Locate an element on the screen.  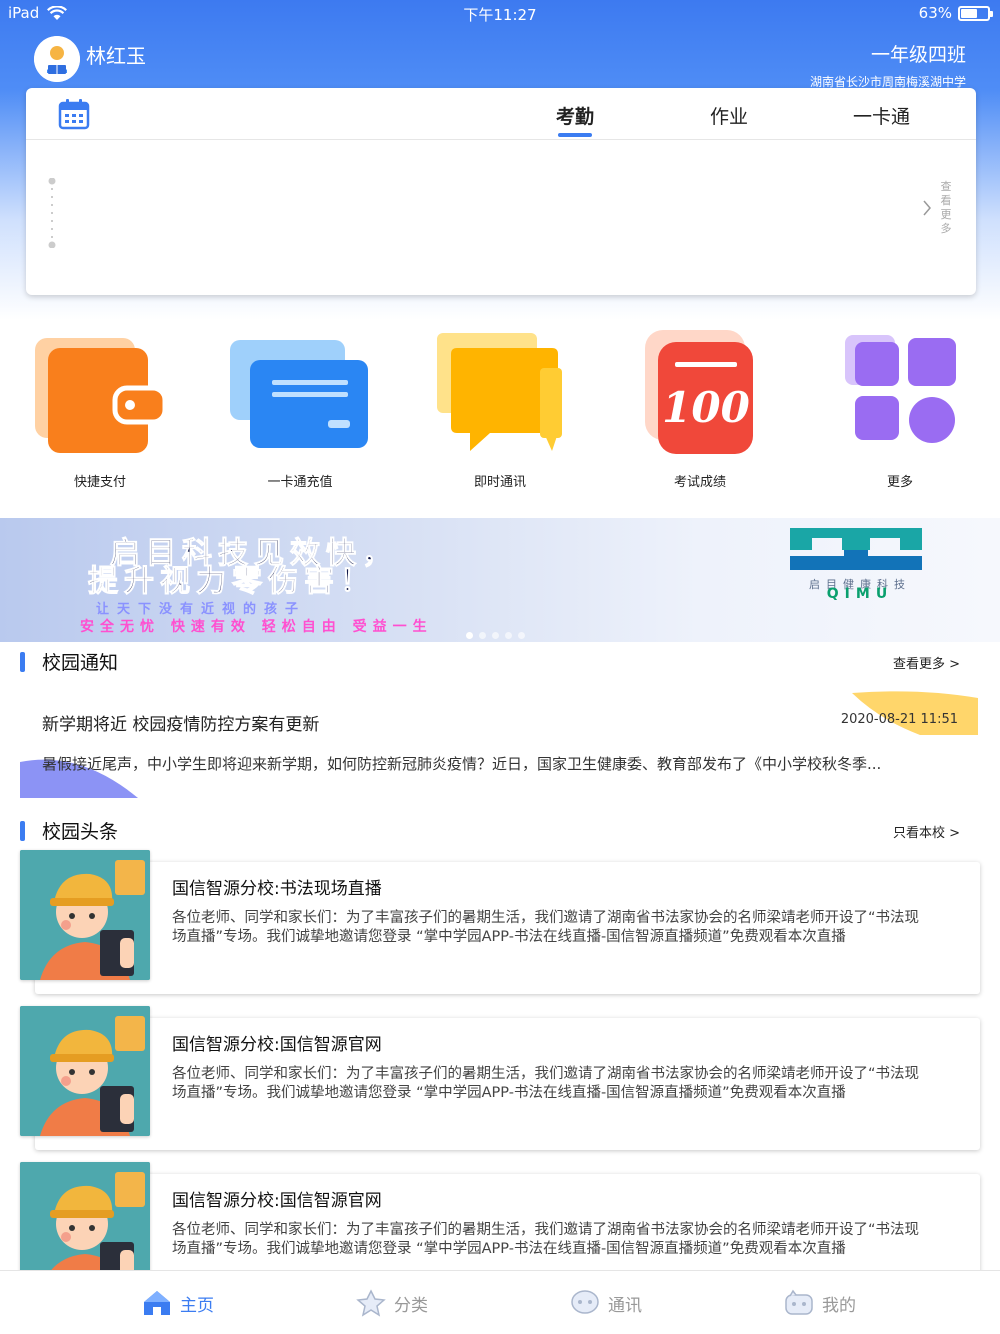
battery-icon is located at coordinates (975, 13).